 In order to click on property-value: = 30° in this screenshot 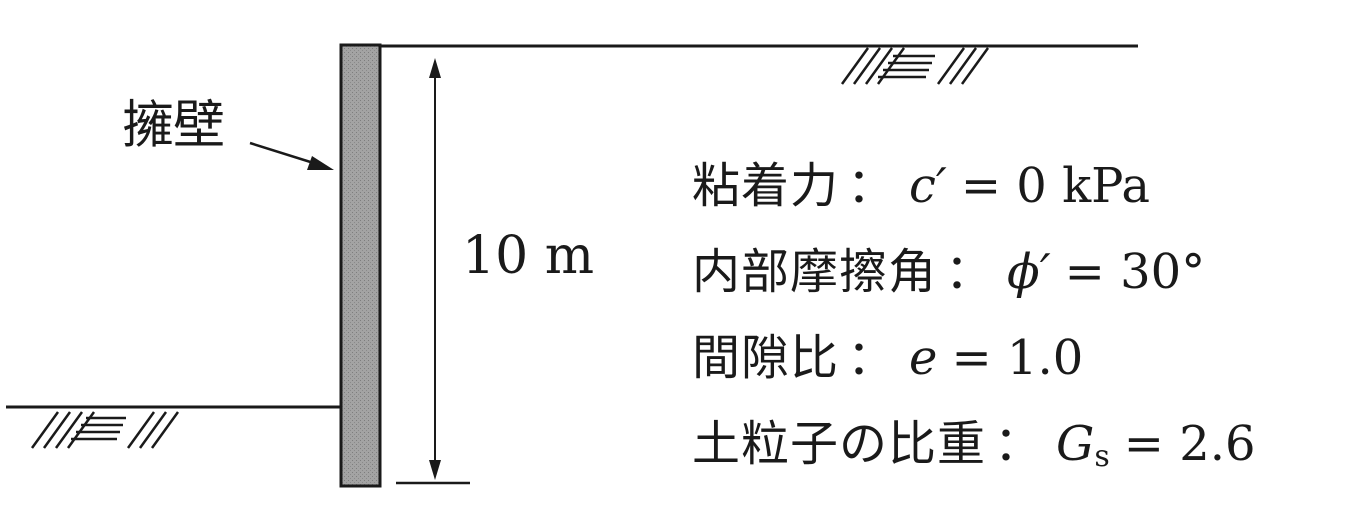, I will do `click(1135, 272)`.